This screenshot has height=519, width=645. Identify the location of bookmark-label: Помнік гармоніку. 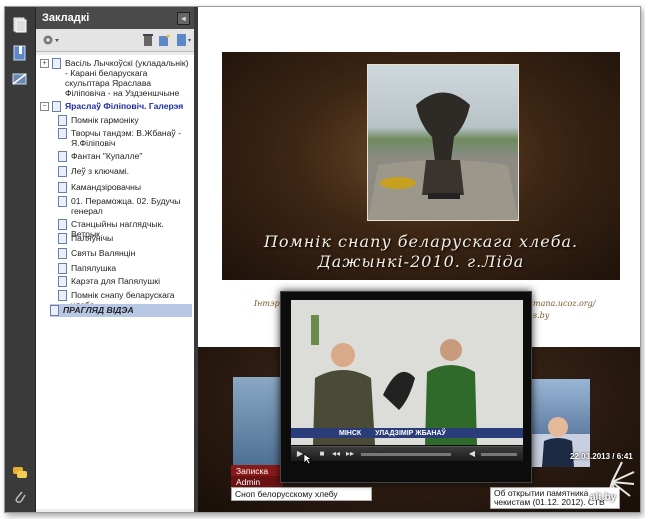
(105, 120).